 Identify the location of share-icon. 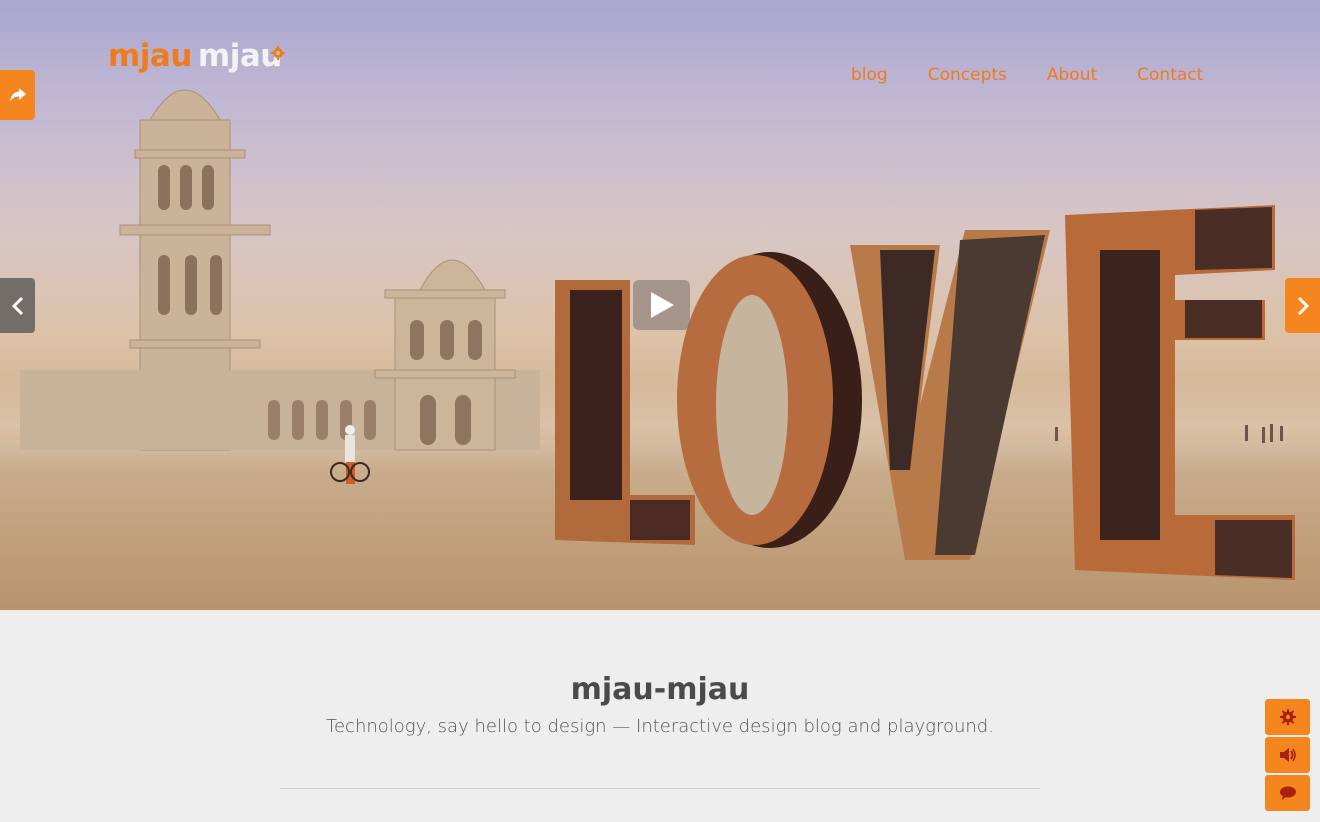
(17, 95).